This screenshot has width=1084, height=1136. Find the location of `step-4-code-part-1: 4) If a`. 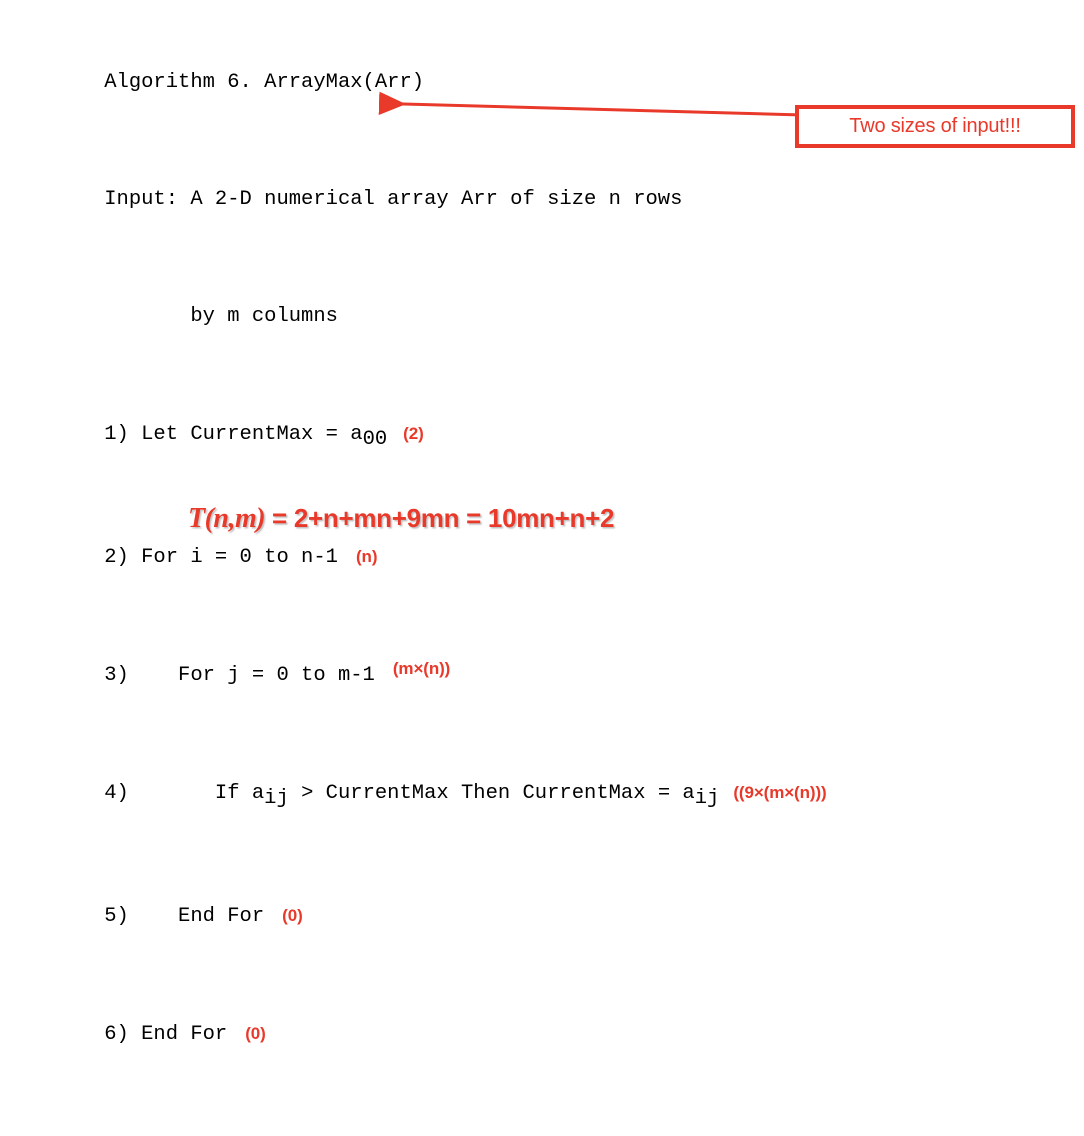

step-4-code-part-1: 4) If a is located at coordinates (184, 794).